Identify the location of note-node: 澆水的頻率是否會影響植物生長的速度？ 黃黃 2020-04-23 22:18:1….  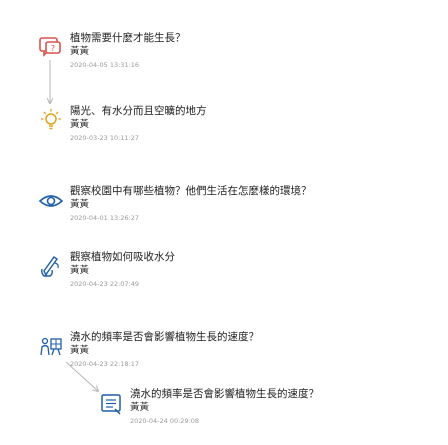
(148, 350).